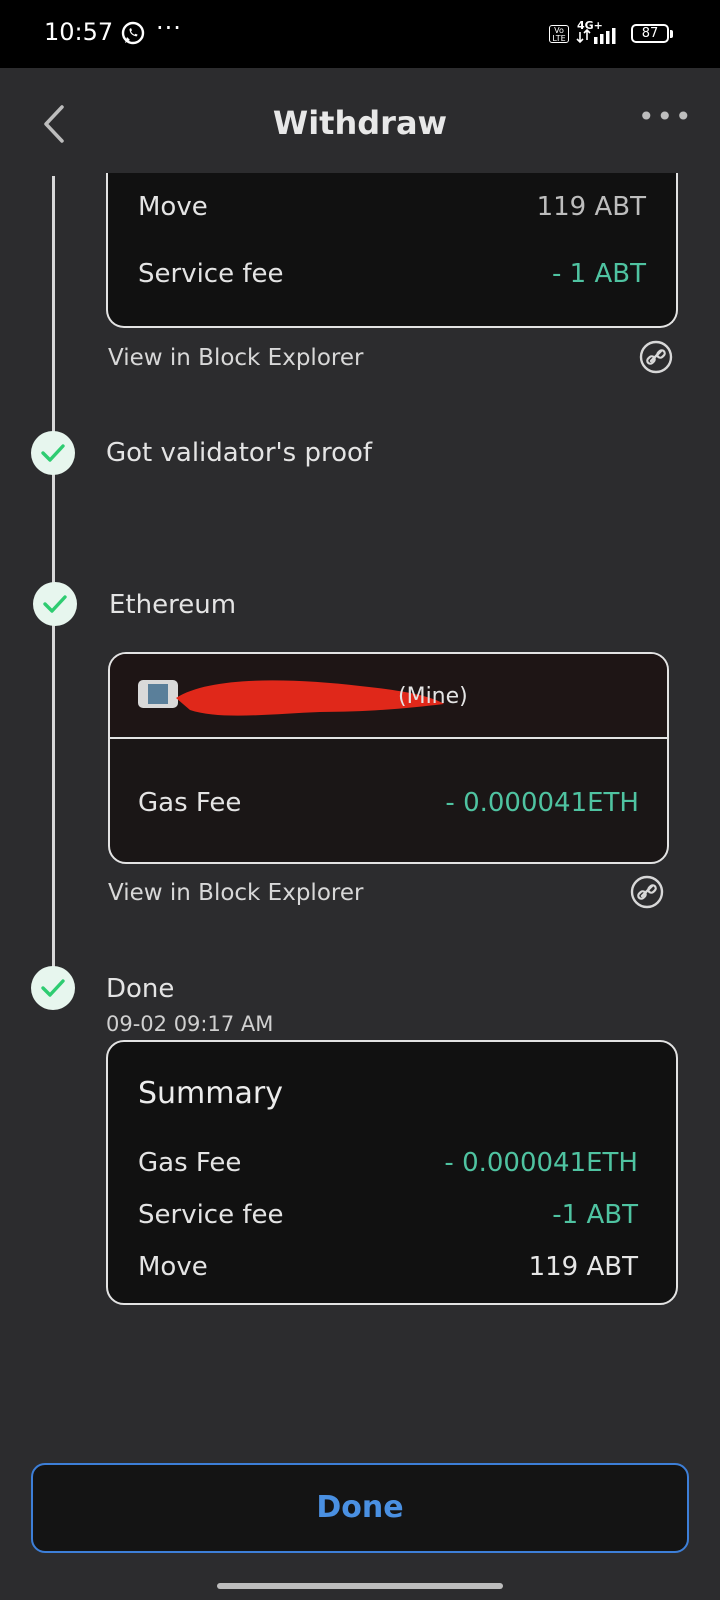 The width and height of the screenshot is (720, 1600). Describe the element at coordinates (666, 116) in the screenshot. I see `more-options-icon: •••` at that location.